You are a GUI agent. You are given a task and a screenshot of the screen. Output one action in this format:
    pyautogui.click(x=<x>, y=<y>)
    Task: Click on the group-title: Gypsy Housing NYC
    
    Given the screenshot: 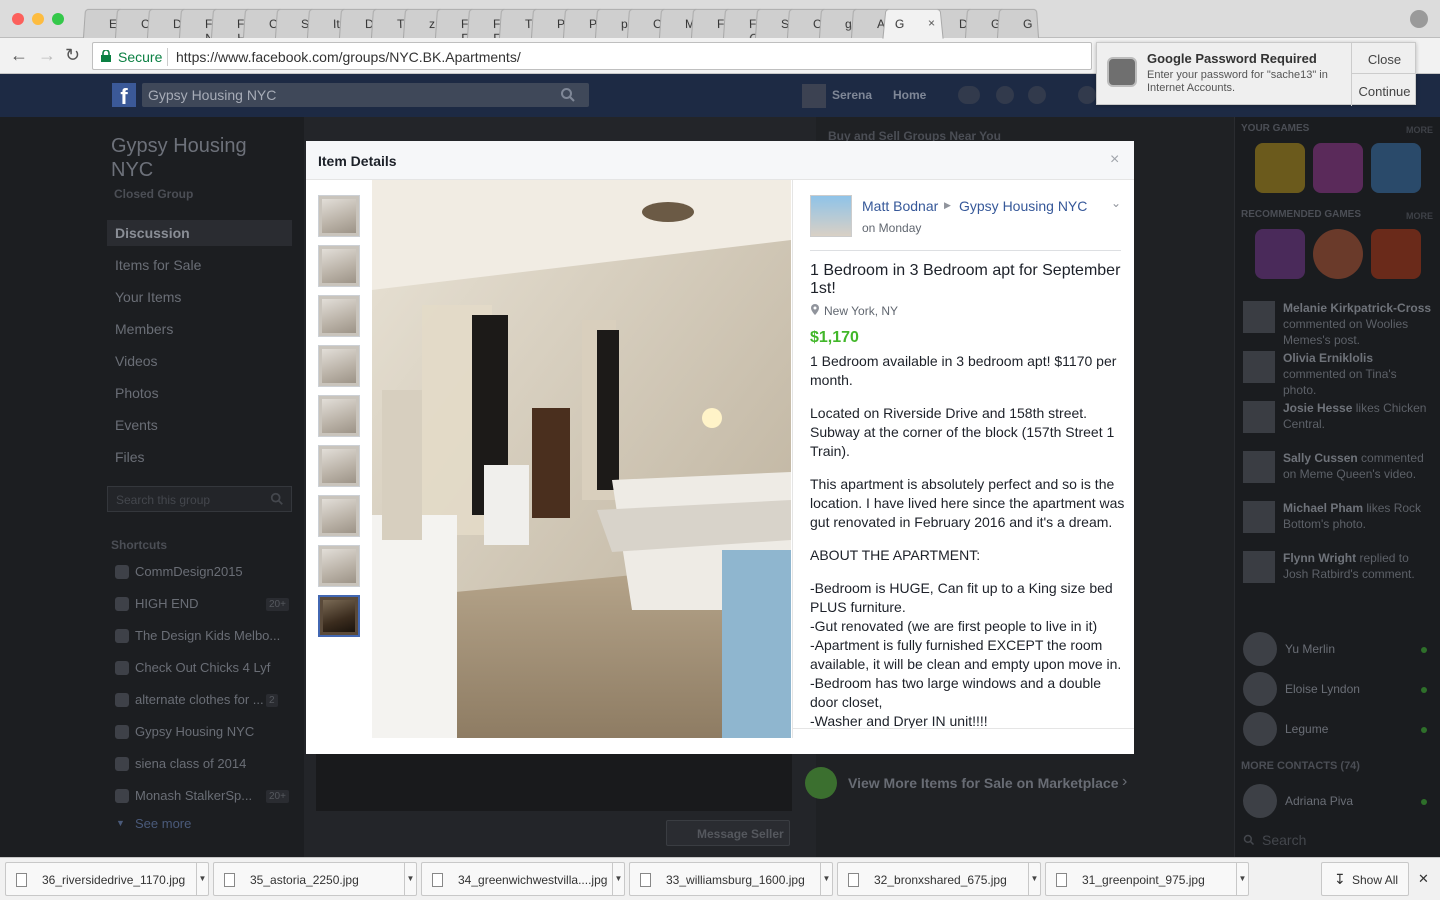 What is the action you would take?
    pyautogui.click(x=191, y=158)
    